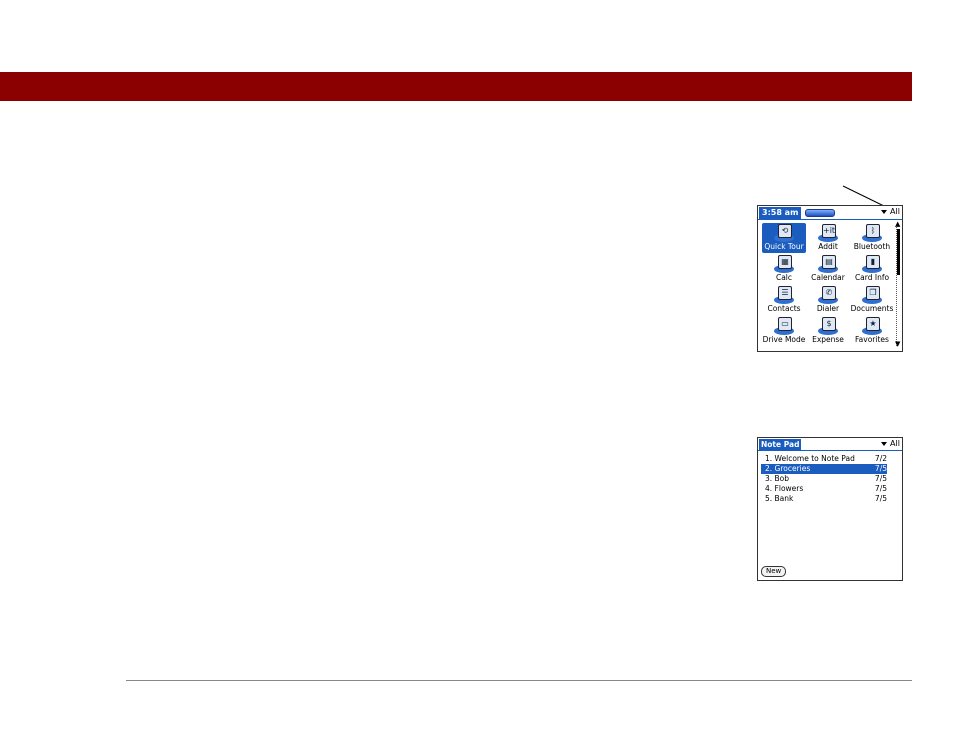  Describe the element at coordinates (456, 86) in the screenshot. I see `header-banner` at that location.